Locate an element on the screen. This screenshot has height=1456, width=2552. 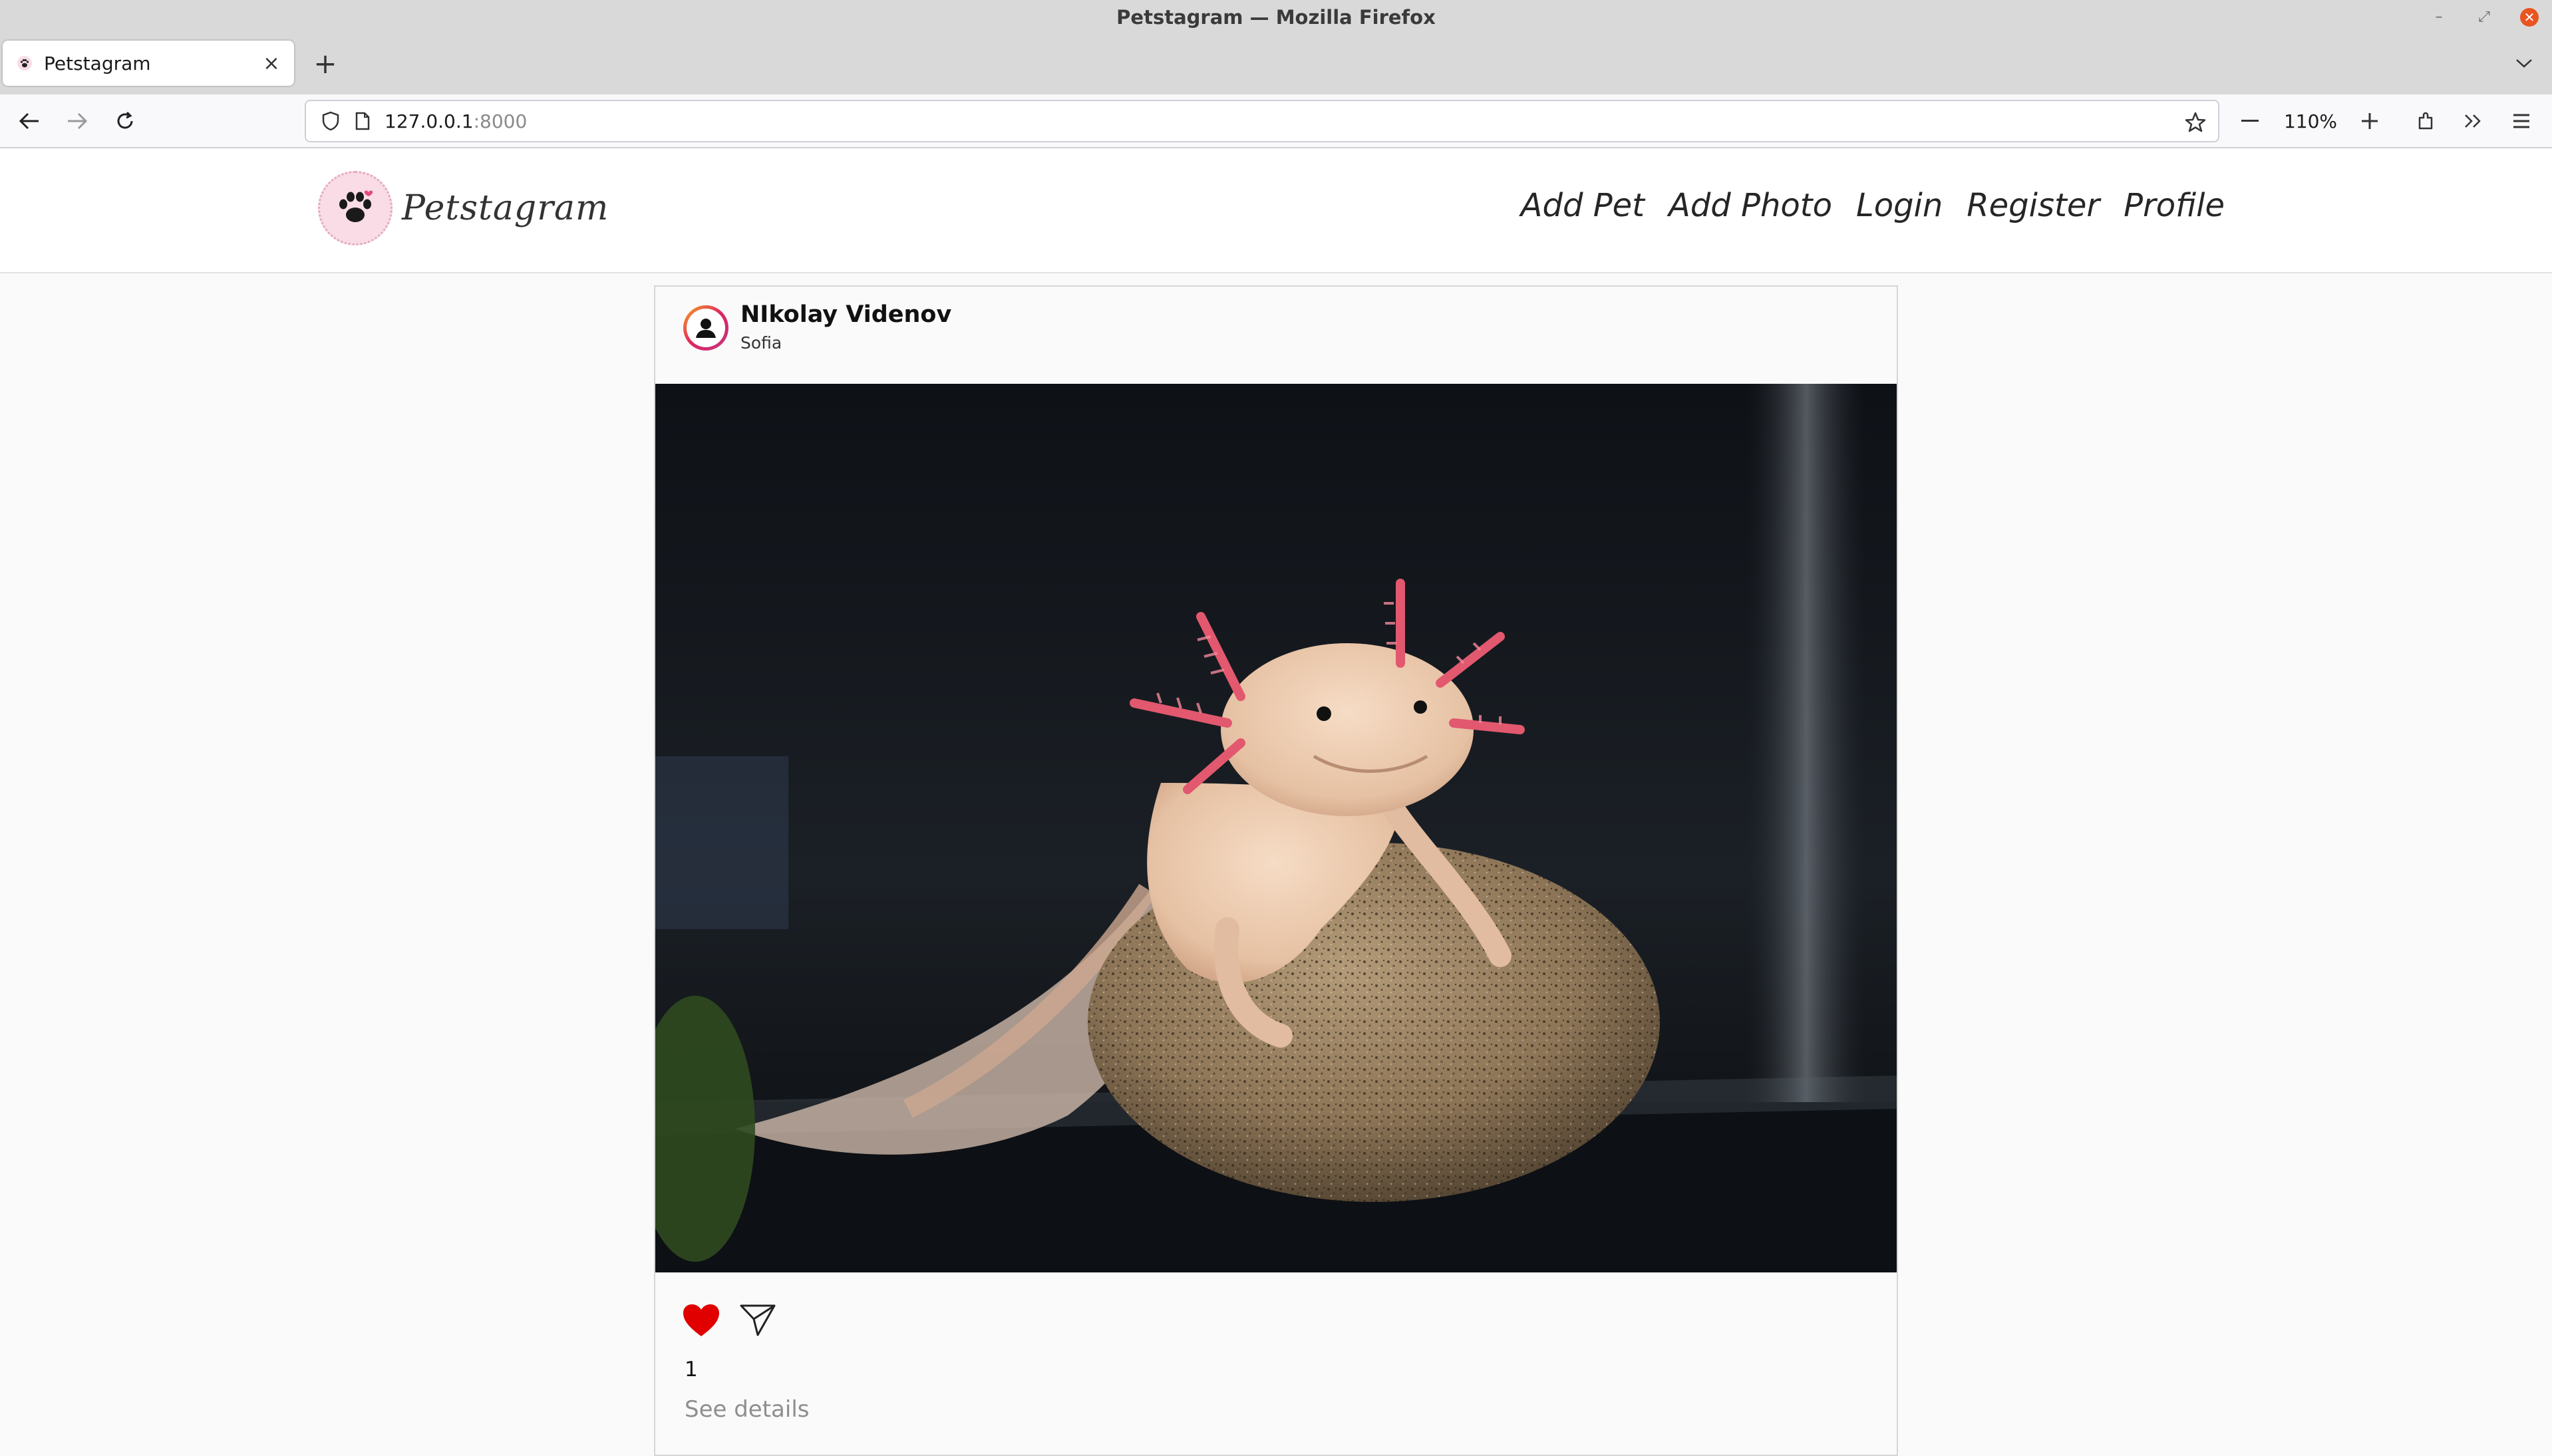
paw-logo-icon is located at coordinates (356, 206).